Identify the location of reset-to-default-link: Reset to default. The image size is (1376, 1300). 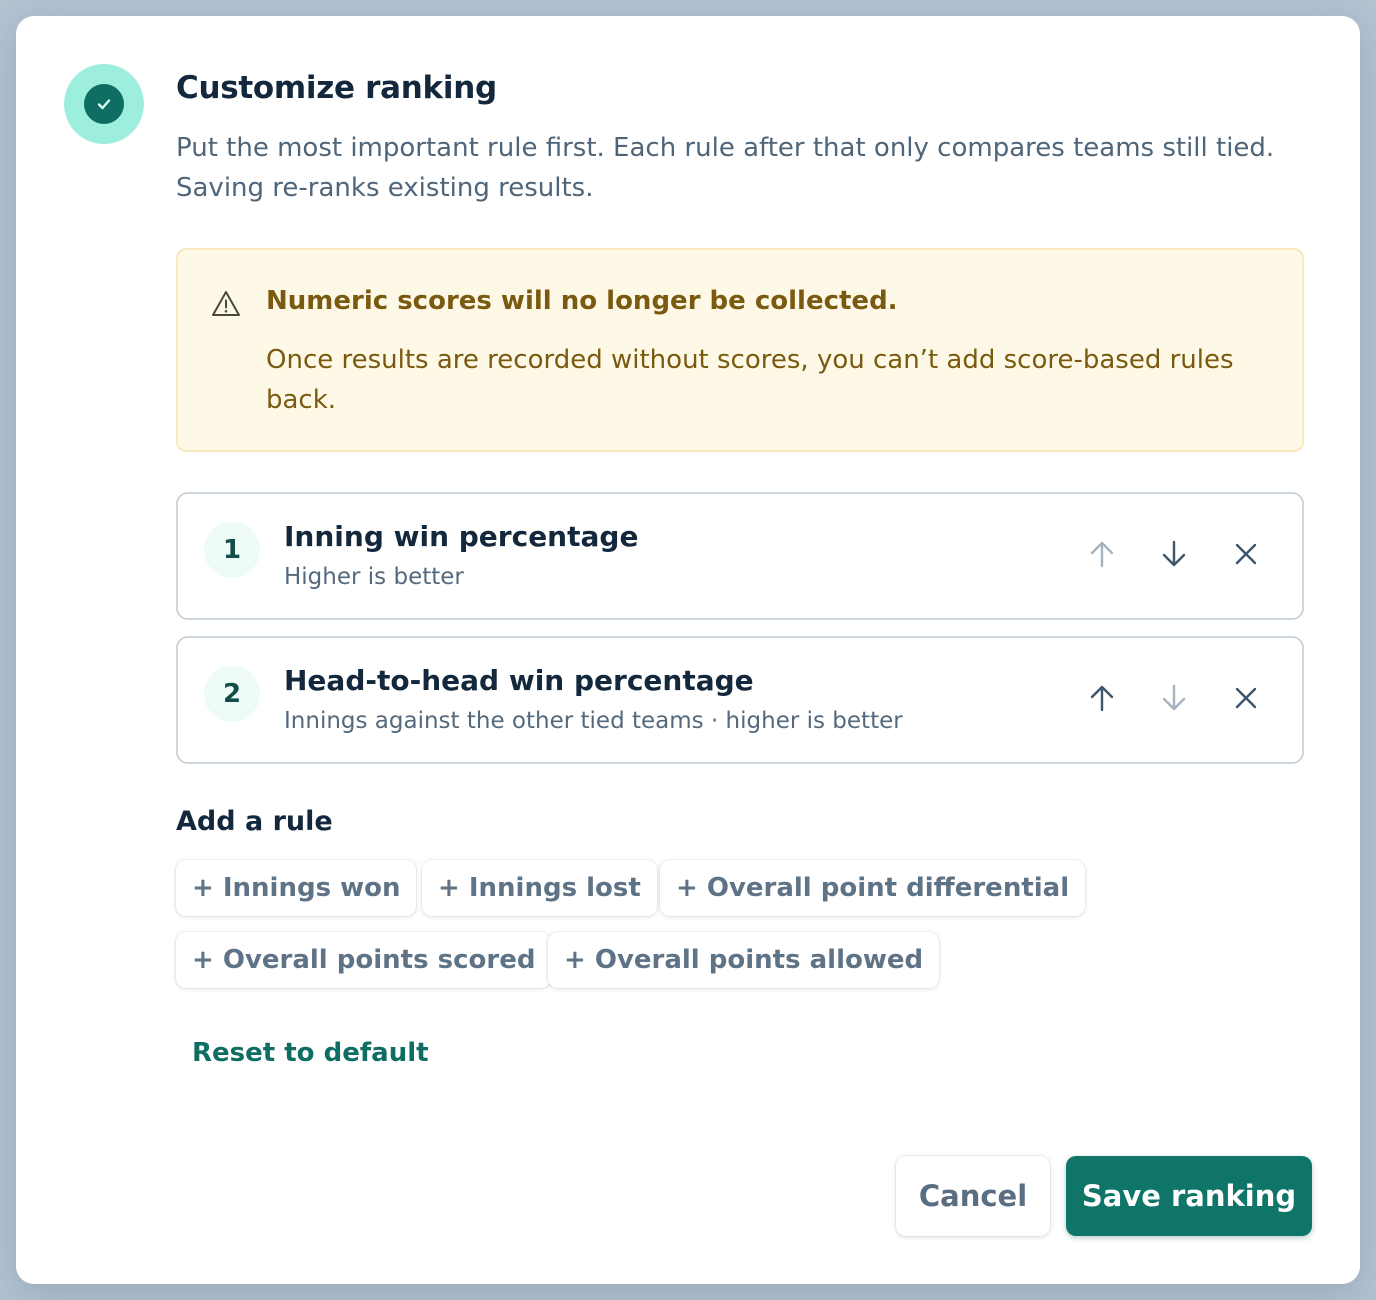
(310, 1053).